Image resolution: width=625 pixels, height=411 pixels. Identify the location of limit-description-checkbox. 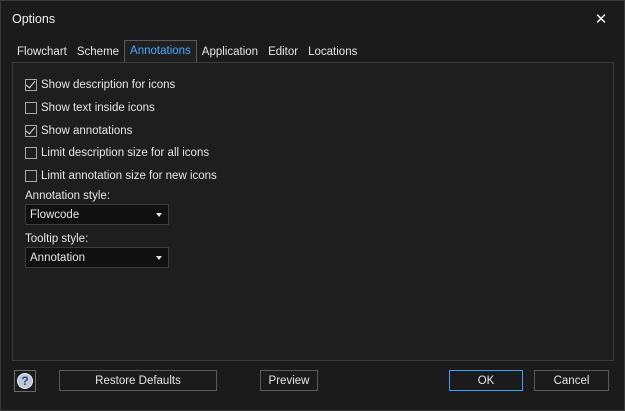
(31, 153).